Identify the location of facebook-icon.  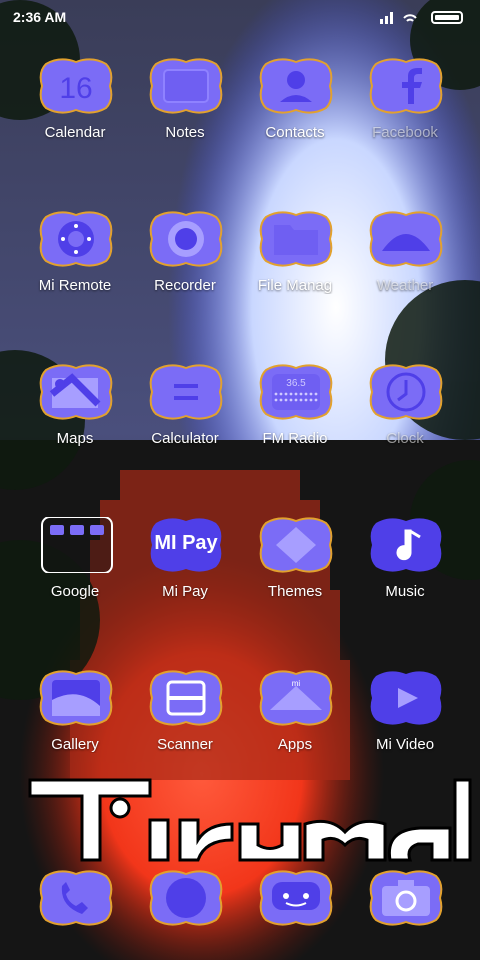
(406, 86).